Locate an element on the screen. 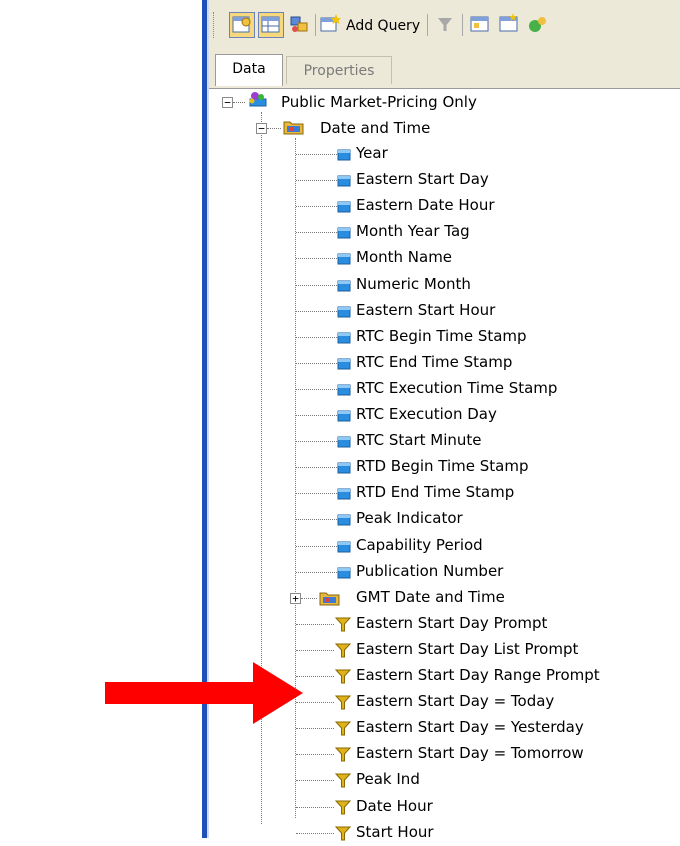 Image resolution: width=680 pixels, height=846 pixels. tree-field-item: RTD Begin Time Stamp is located at coordinates (442, 466).